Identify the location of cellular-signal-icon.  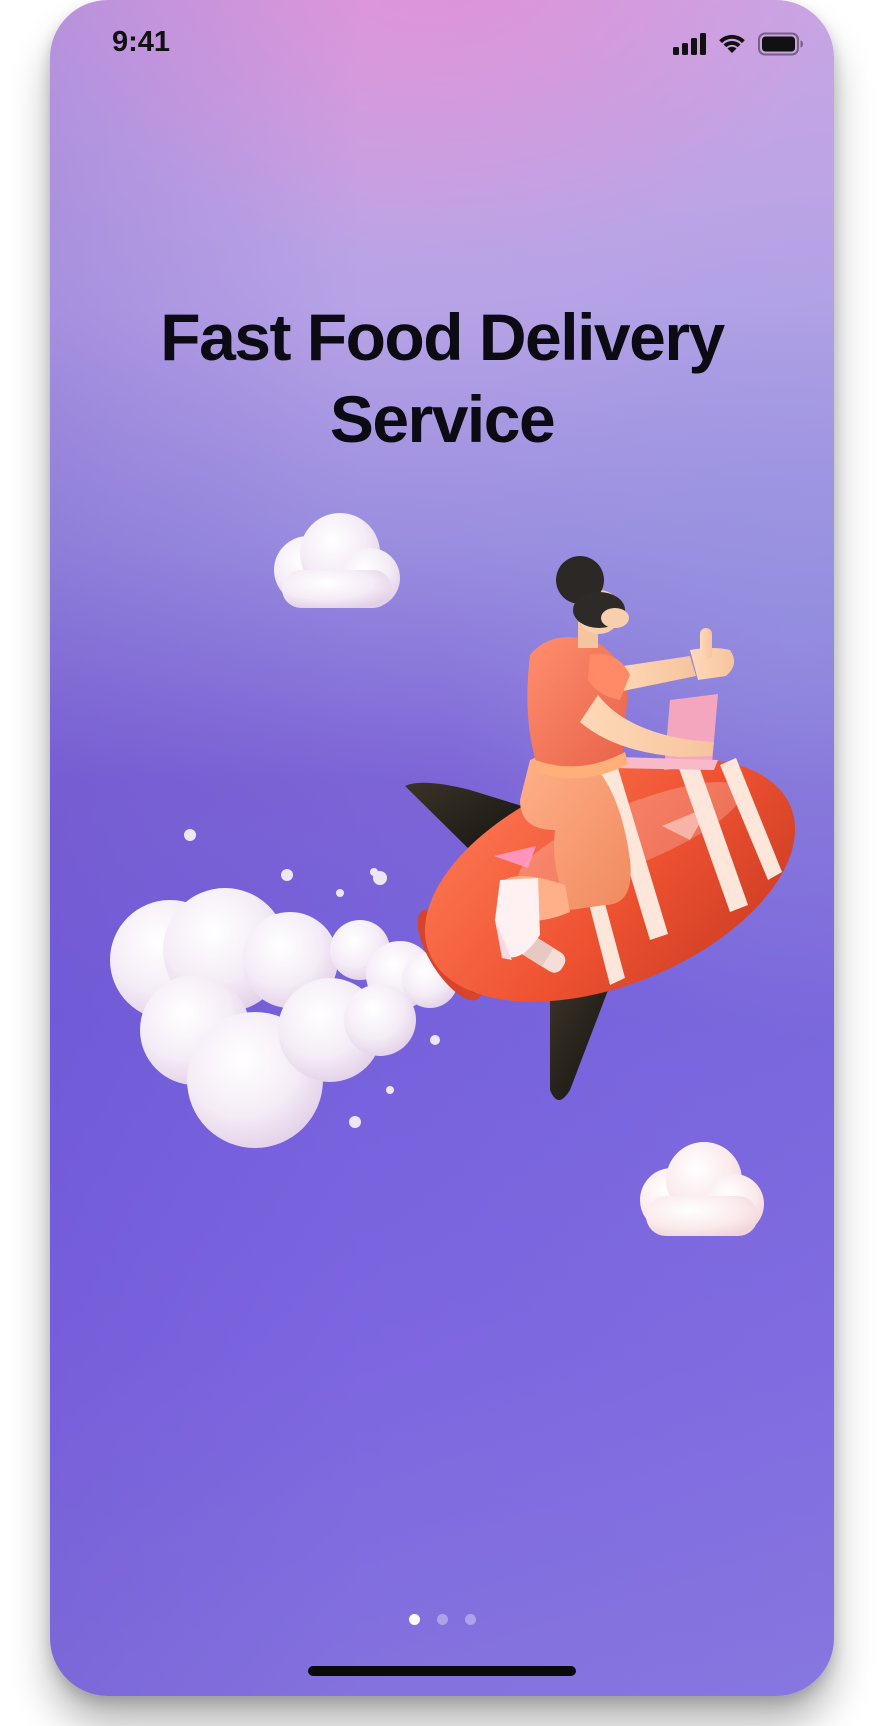
(689, 44).